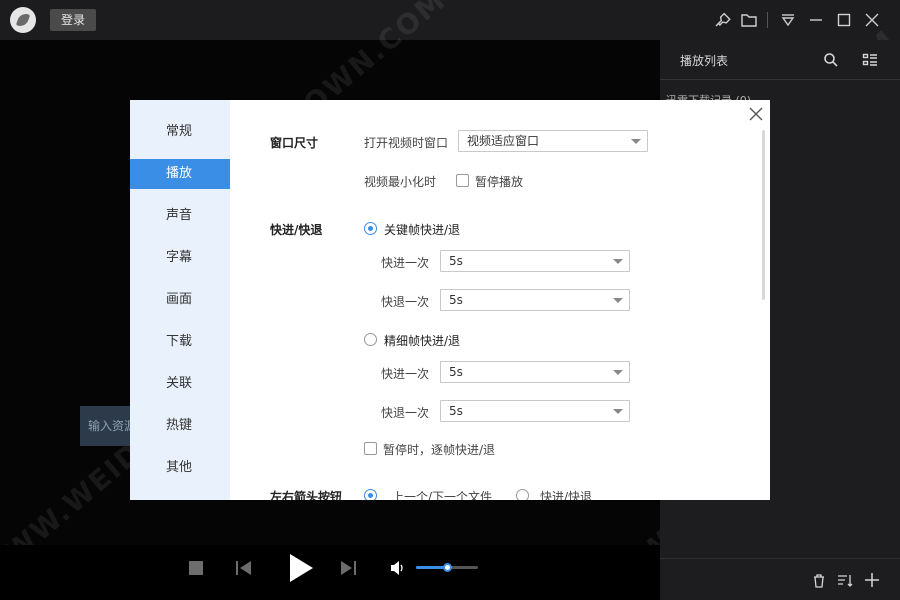 Image resolution: width=900 pixels, height=600 pixels. Describe the element at coordinates (780, 579) in the screenshot. I see `playlist-footer` at that location.